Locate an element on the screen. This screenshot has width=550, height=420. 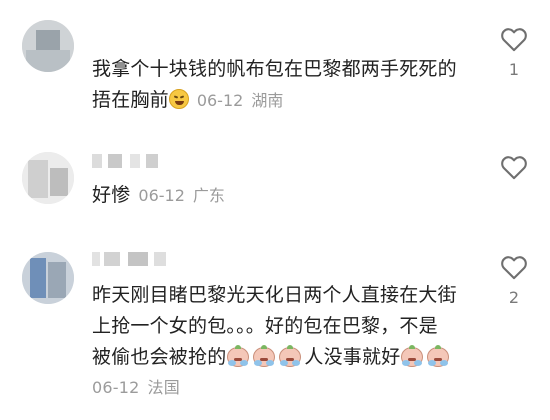
comment-text-line: 我拿个十块钱的帆布包在巴黎都两手死死的 is located at coordinates (274, 69).